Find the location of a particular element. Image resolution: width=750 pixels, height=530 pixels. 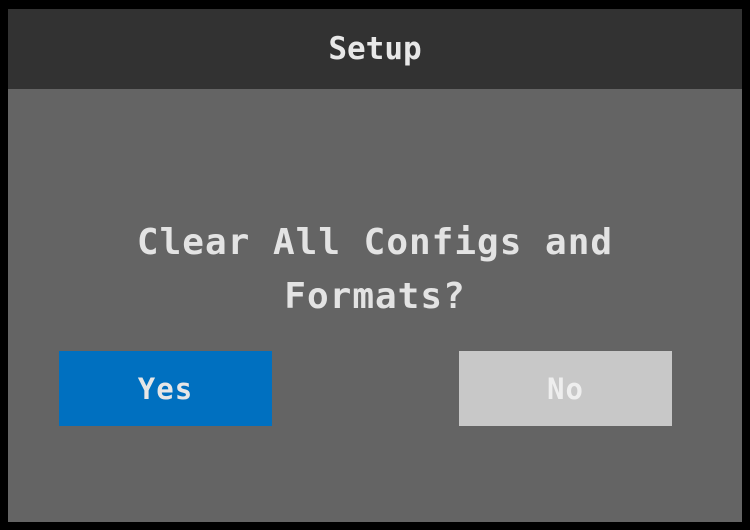

header-bar: Setup is located at coordinates (375, 49).